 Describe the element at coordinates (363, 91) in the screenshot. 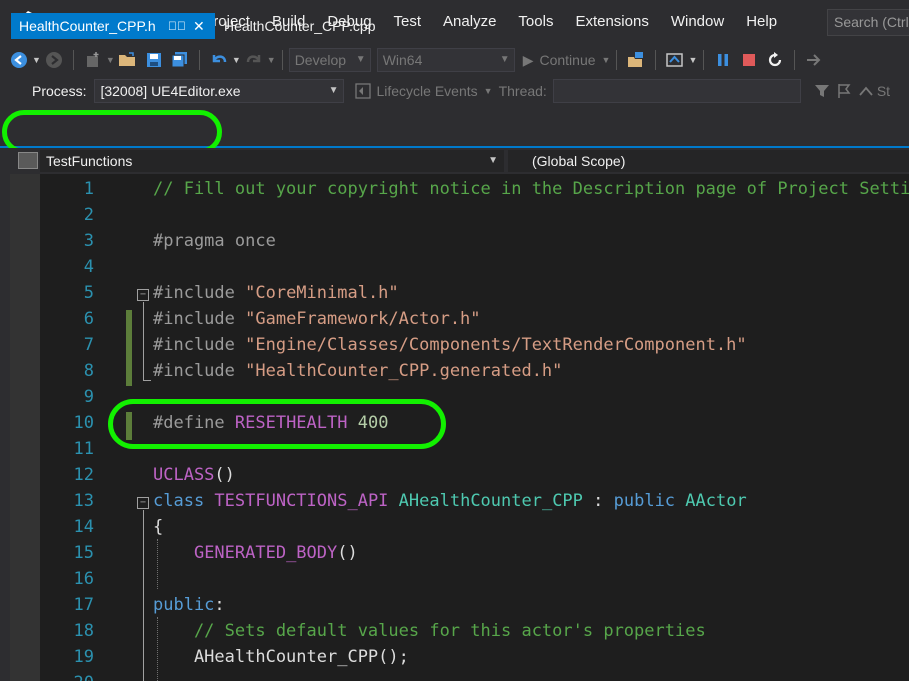

I see `lifecycle-events-icon` at that location.